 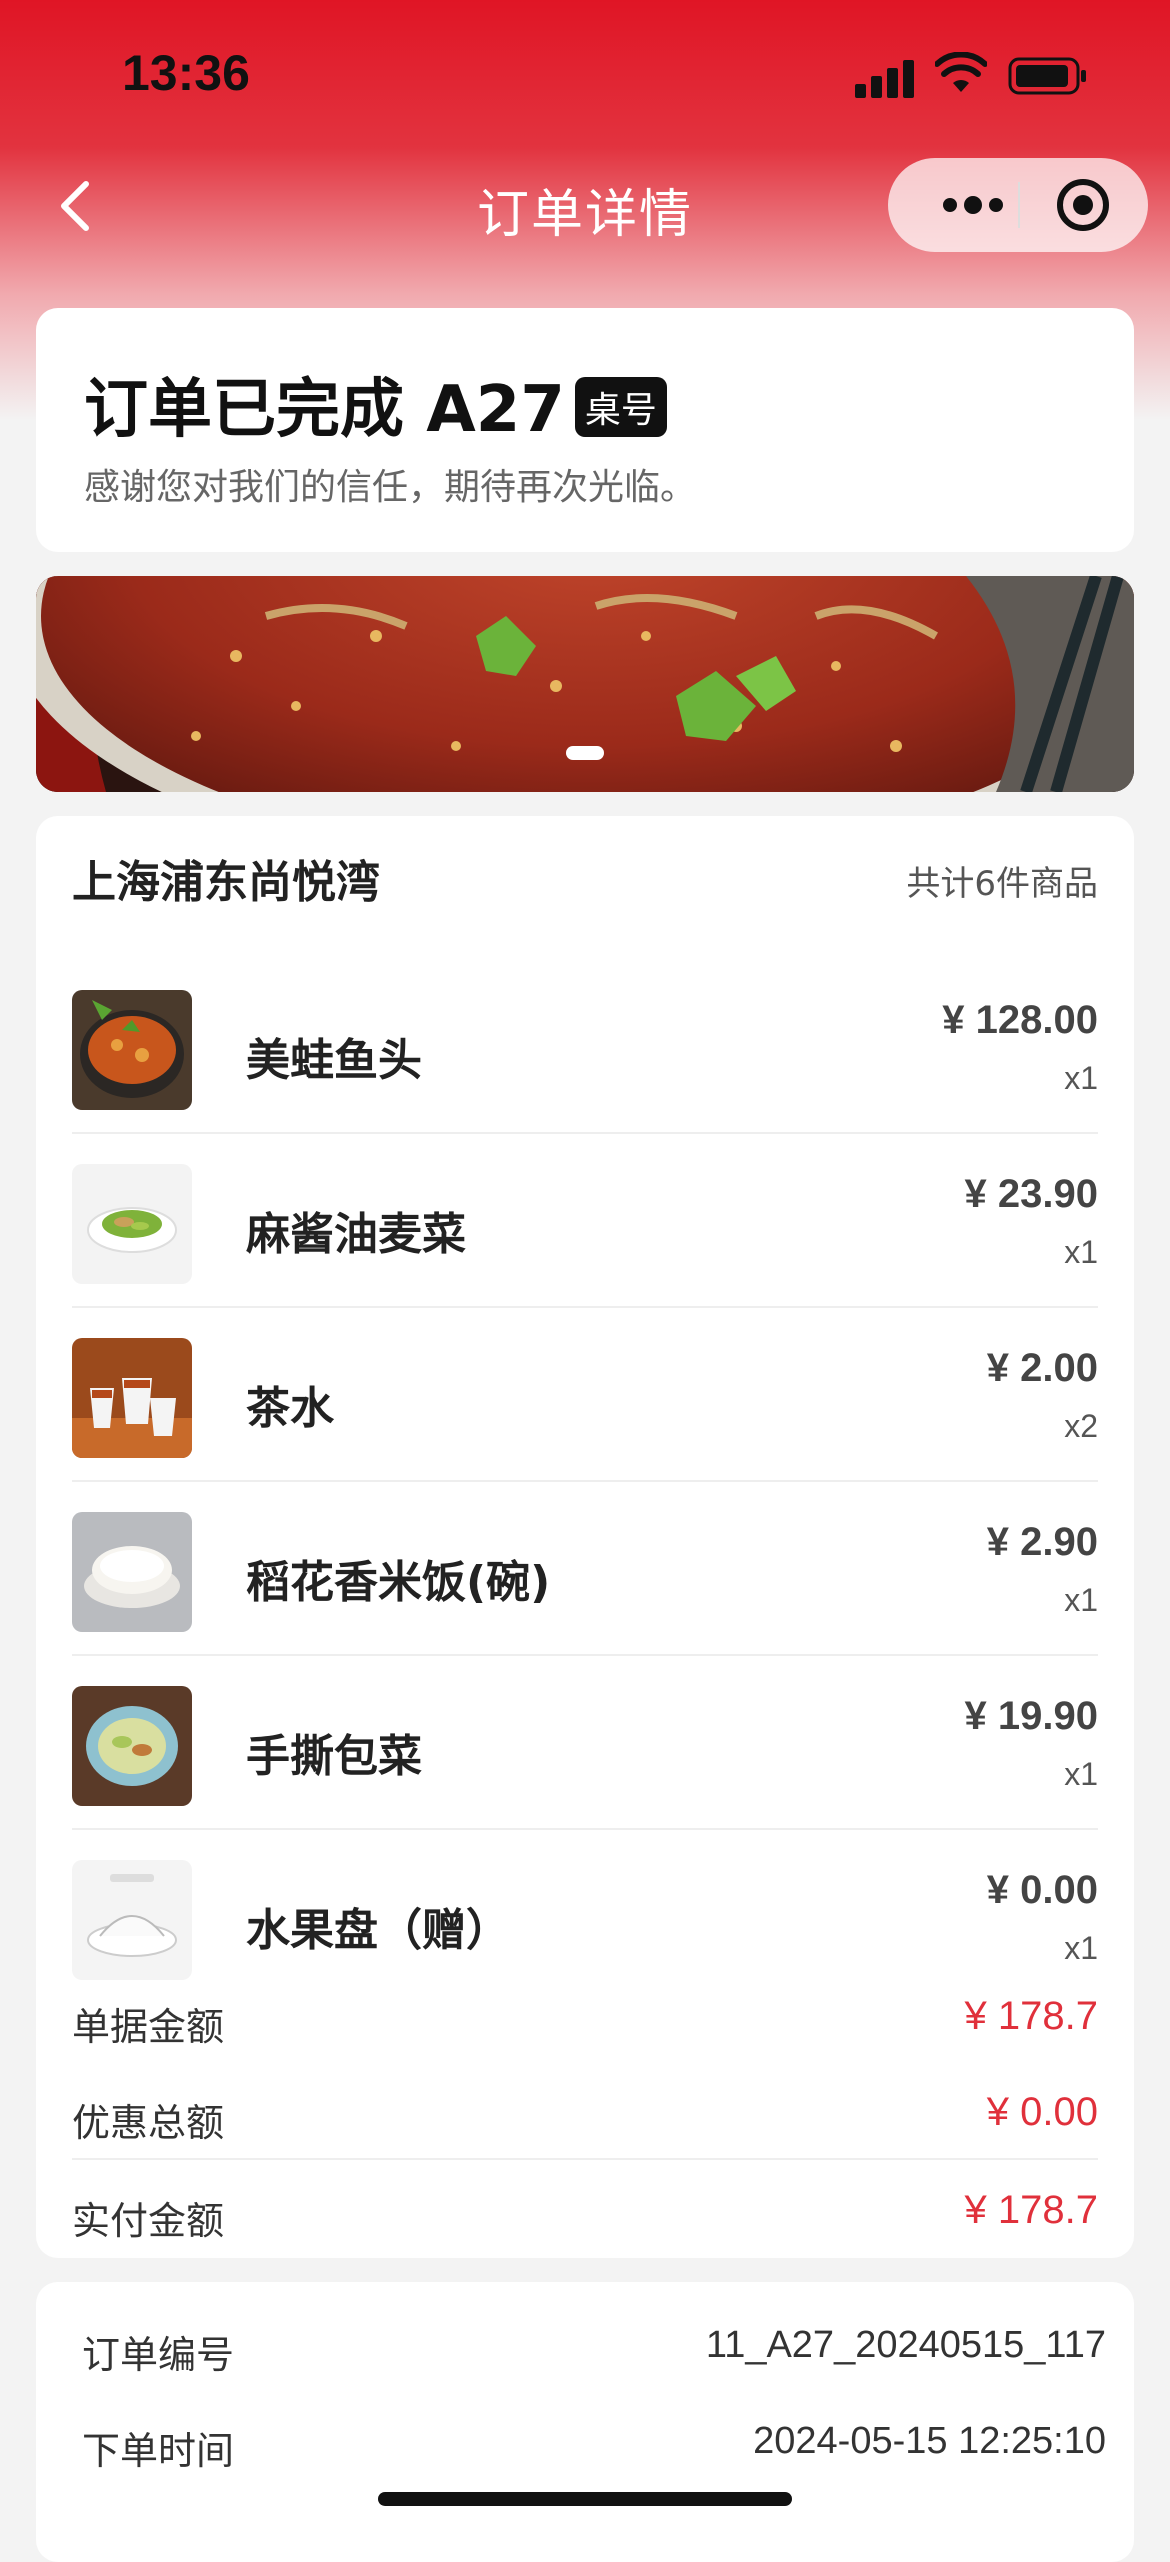 What do you see at coordinates (1042, 1368) in the screenshot?
I see `dish-price: ¥ 2.00` at bounding box center [1042, 1368].